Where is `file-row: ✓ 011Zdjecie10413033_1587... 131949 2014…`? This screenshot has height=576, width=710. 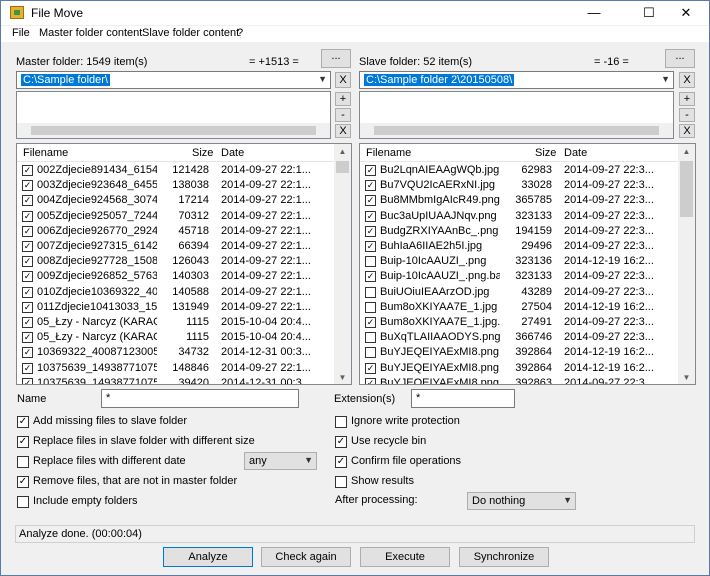 file-row: ✓ 011Zdjecie10413033_1587... 131949 2014… is located at coordinates (177, 307).